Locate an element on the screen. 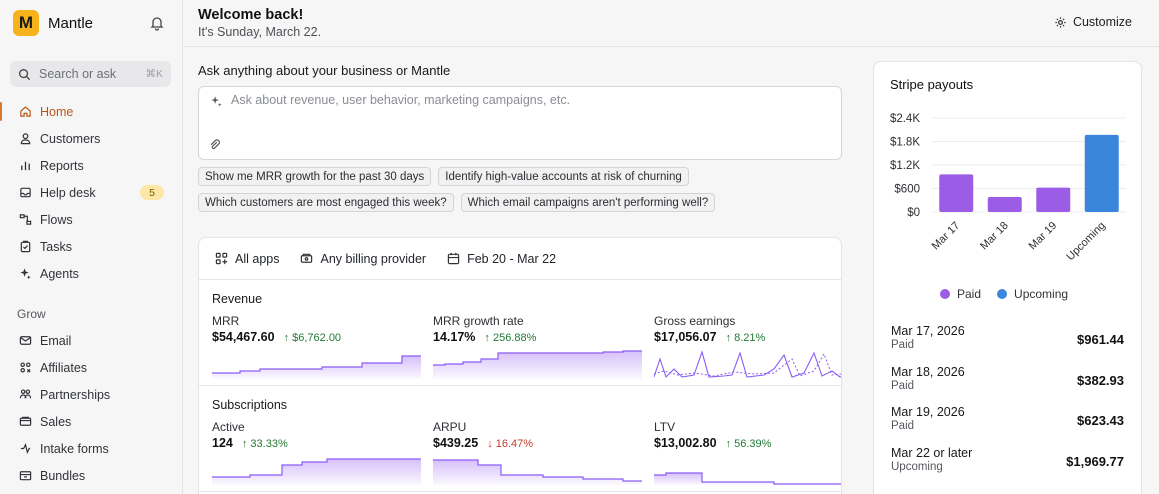 The width and height of the screenshot is (1159, 494). sidebar-item-home: Home is located at coordinates (91, 111).